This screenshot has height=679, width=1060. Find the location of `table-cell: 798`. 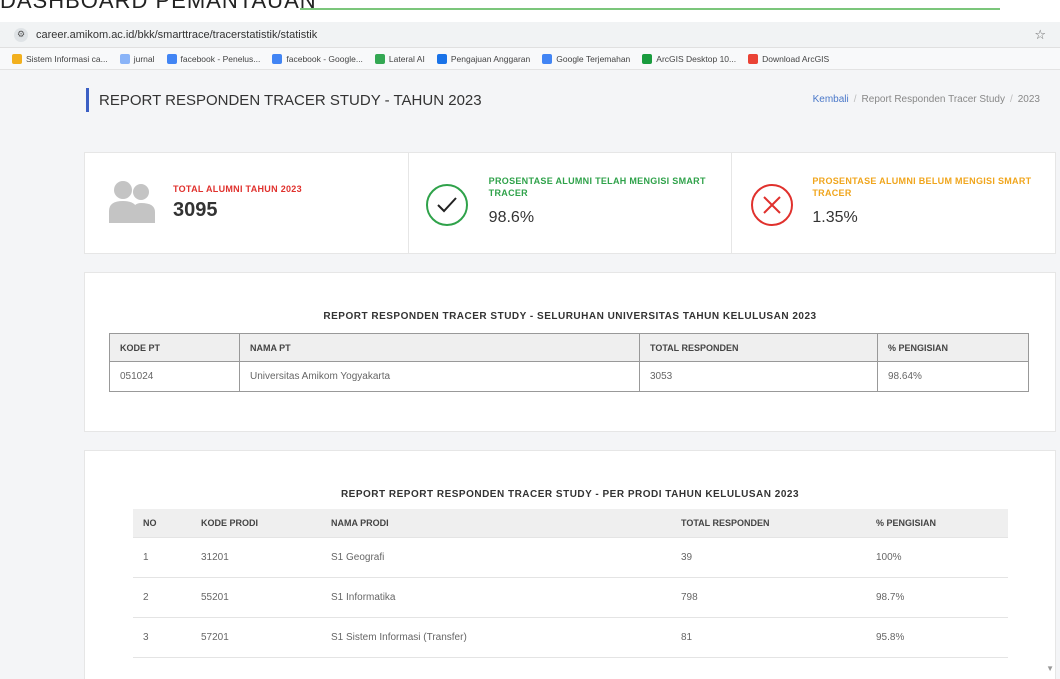

table-cell: 798 is located at coordinates (768, 597).